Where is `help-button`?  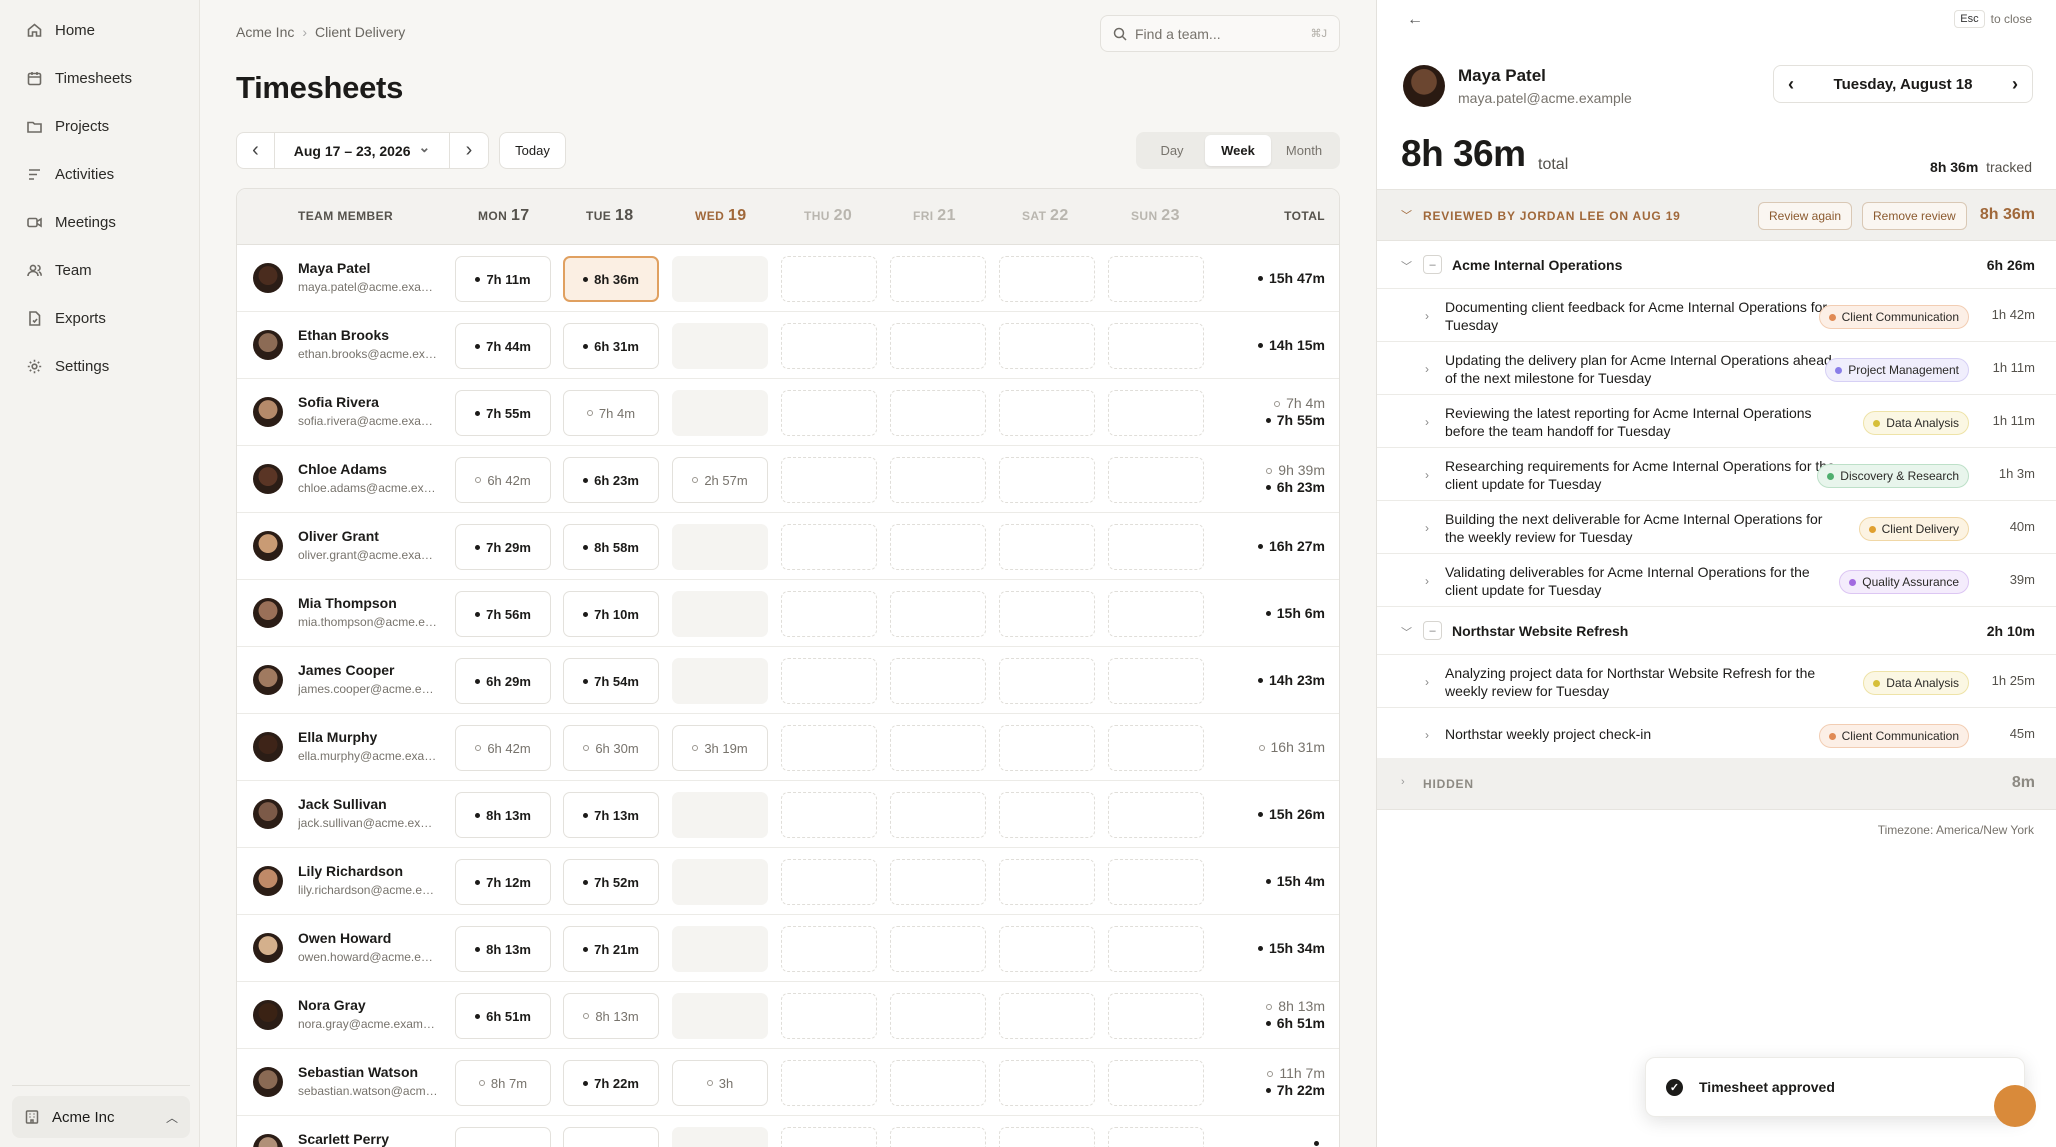
help-button is located at coordinates (2015, 1106).